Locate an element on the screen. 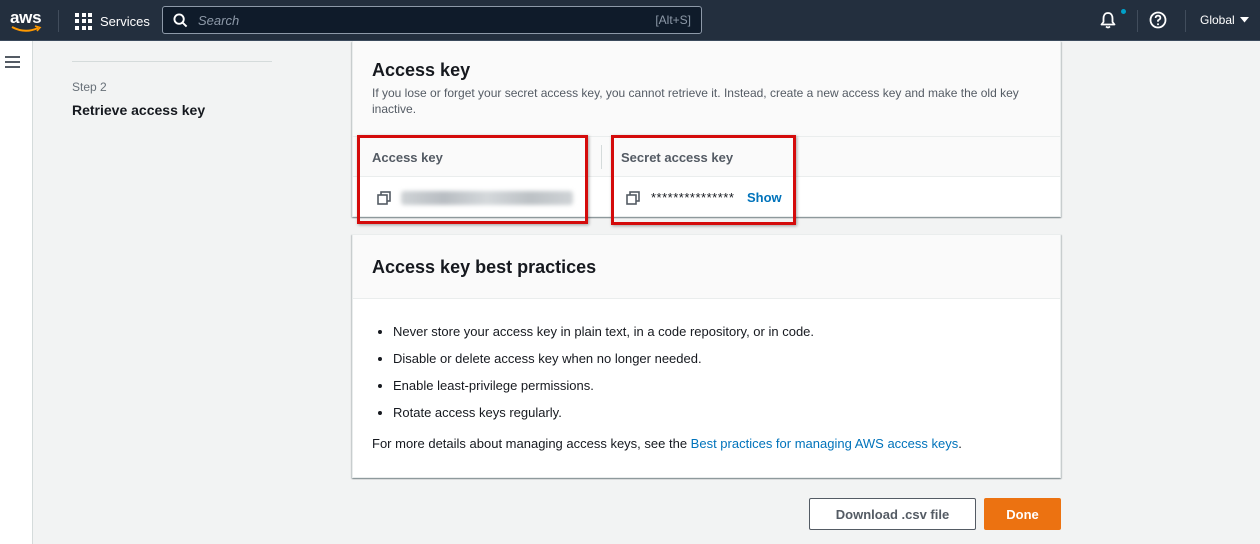 The width and height of the screenshot is (1260, 544). search-placeholder: Search is located at coordinates (219, 20).